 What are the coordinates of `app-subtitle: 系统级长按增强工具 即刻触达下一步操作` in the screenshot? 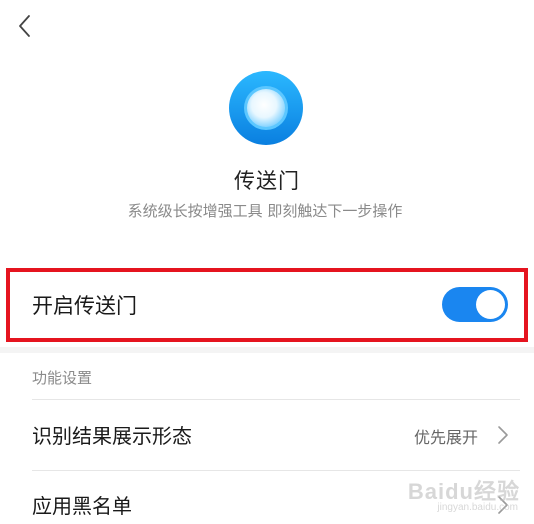 It's located at (265, 211).